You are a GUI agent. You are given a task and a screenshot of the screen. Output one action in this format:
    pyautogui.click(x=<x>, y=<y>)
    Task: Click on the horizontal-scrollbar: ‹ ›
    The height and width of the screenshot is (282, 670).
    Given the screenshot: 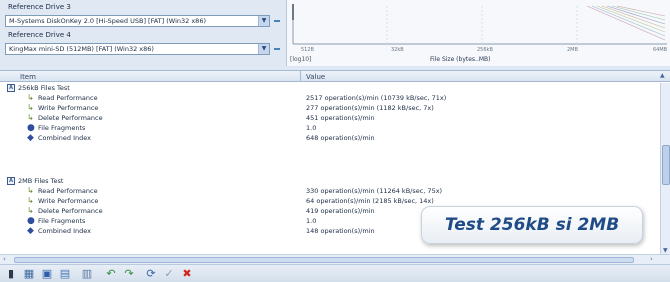 What is the action you would take?
    pyautogui.click(x=335, y=259)
    